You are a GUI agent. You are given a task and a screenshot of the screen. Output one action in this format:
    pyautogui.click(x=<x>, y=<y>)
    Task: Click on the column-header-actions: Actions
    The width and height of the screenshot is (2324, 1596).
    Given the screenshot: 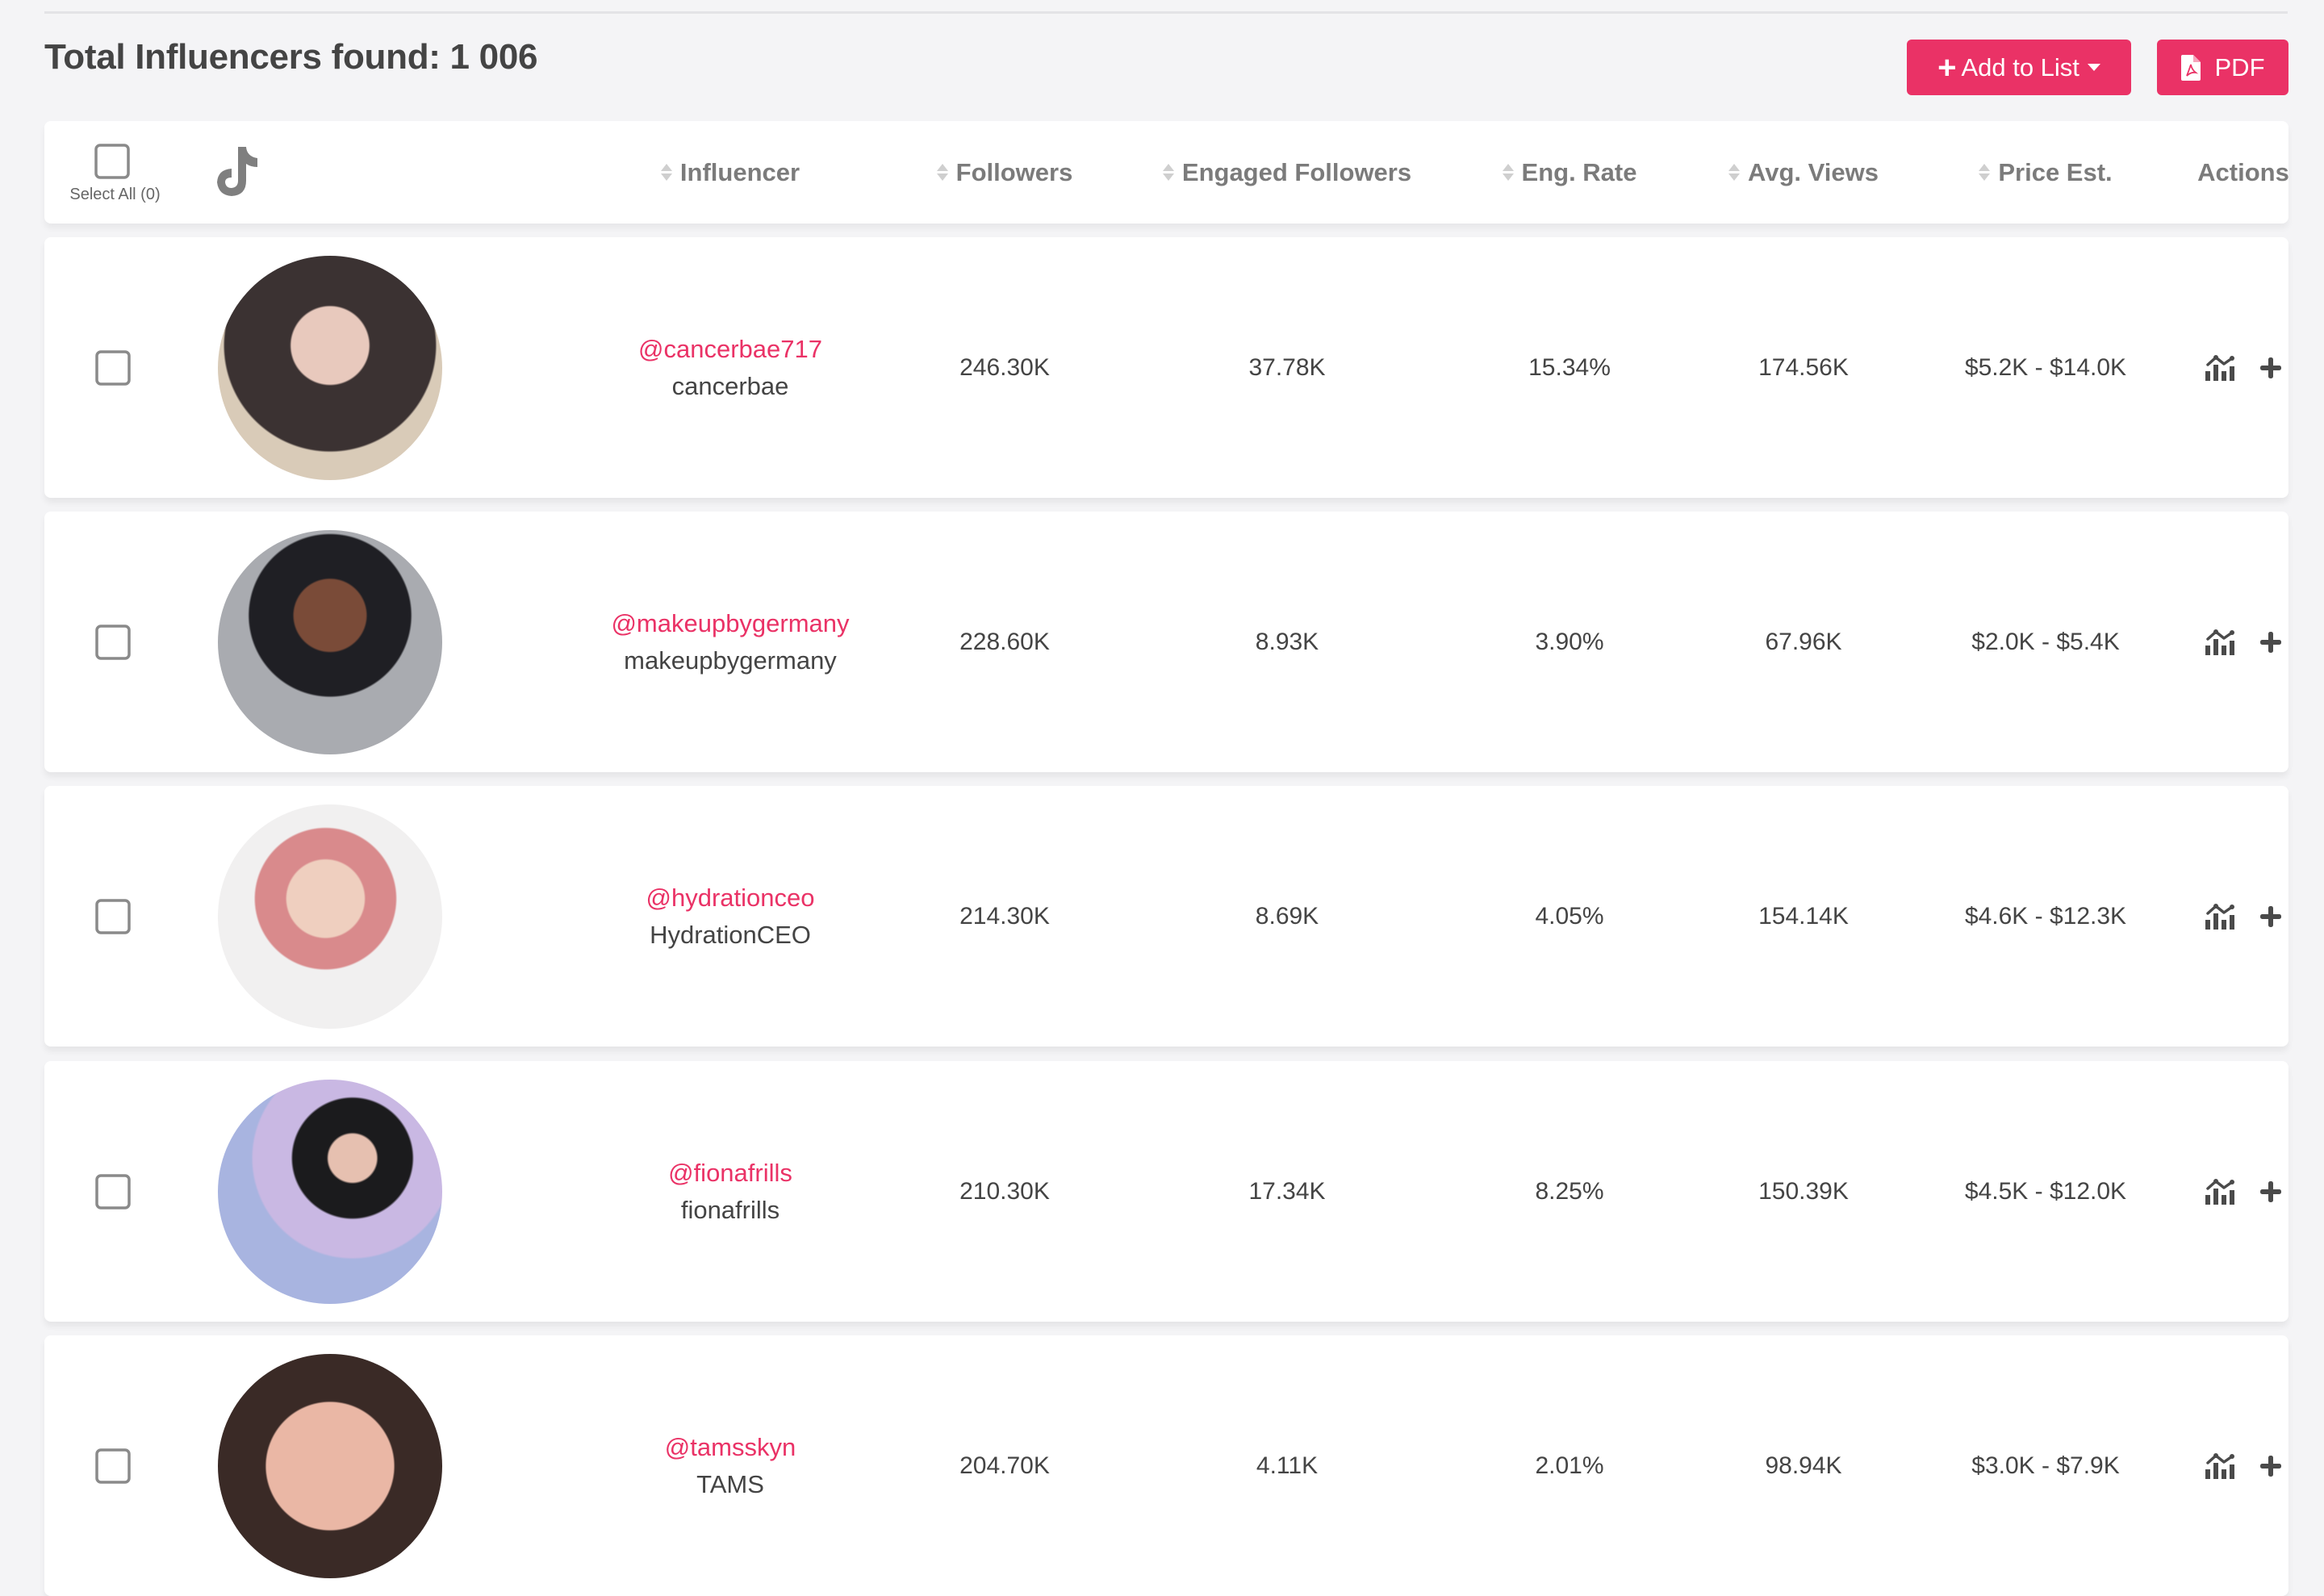 What is the action you would take?
    pyautogui.click(x=2243, y=172)
    